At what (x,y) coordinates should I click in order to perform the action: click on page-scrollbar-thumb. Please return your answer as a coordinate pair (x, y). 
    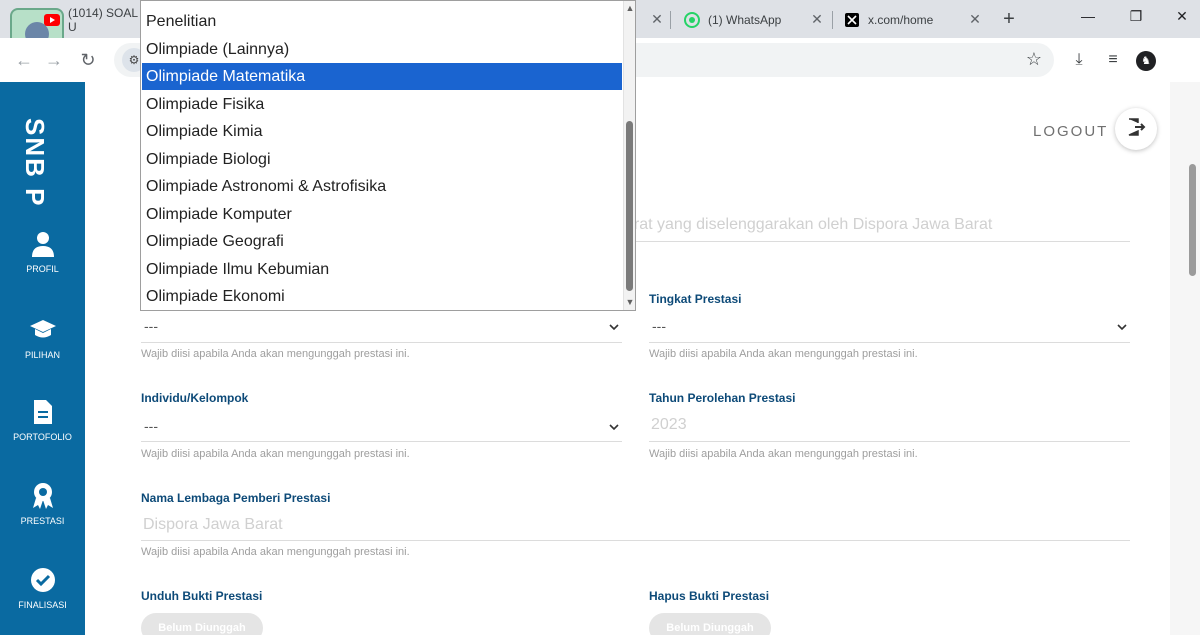
    Looking at the image, I should click on (1192, 220).